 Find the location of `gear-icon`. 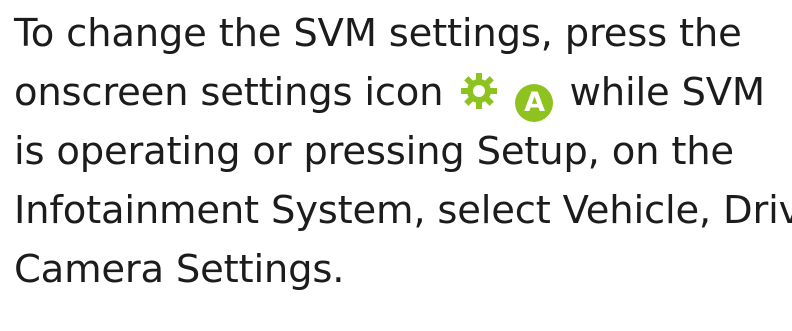

gear-icon is located at coordinates (479, 89).